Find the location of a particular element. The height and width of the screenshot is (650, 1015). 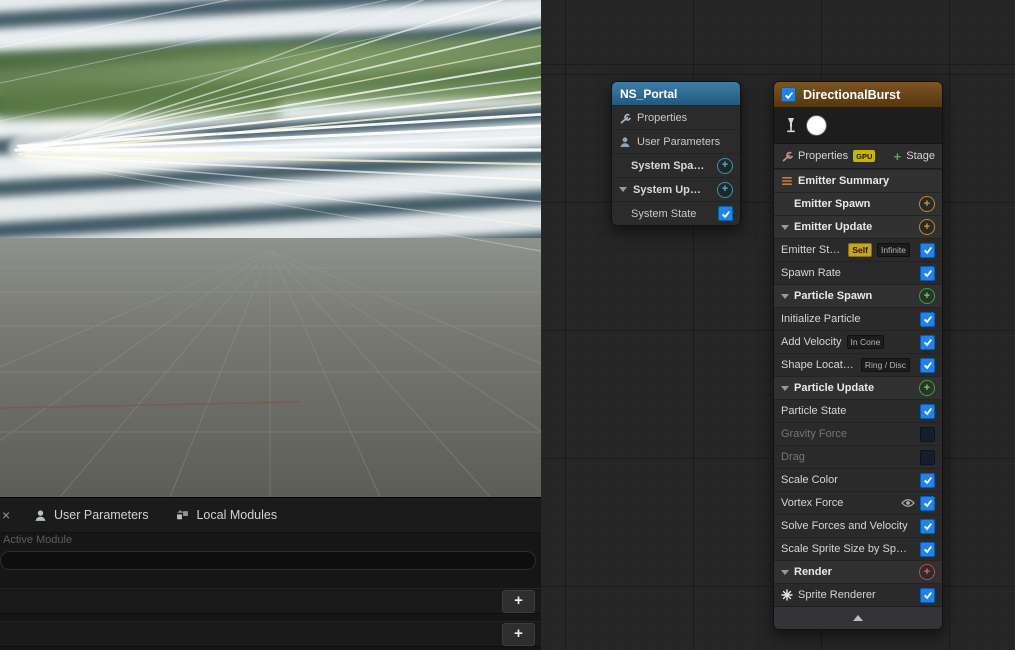

row-label: Add Velocity is located at coordinates (811, 342).